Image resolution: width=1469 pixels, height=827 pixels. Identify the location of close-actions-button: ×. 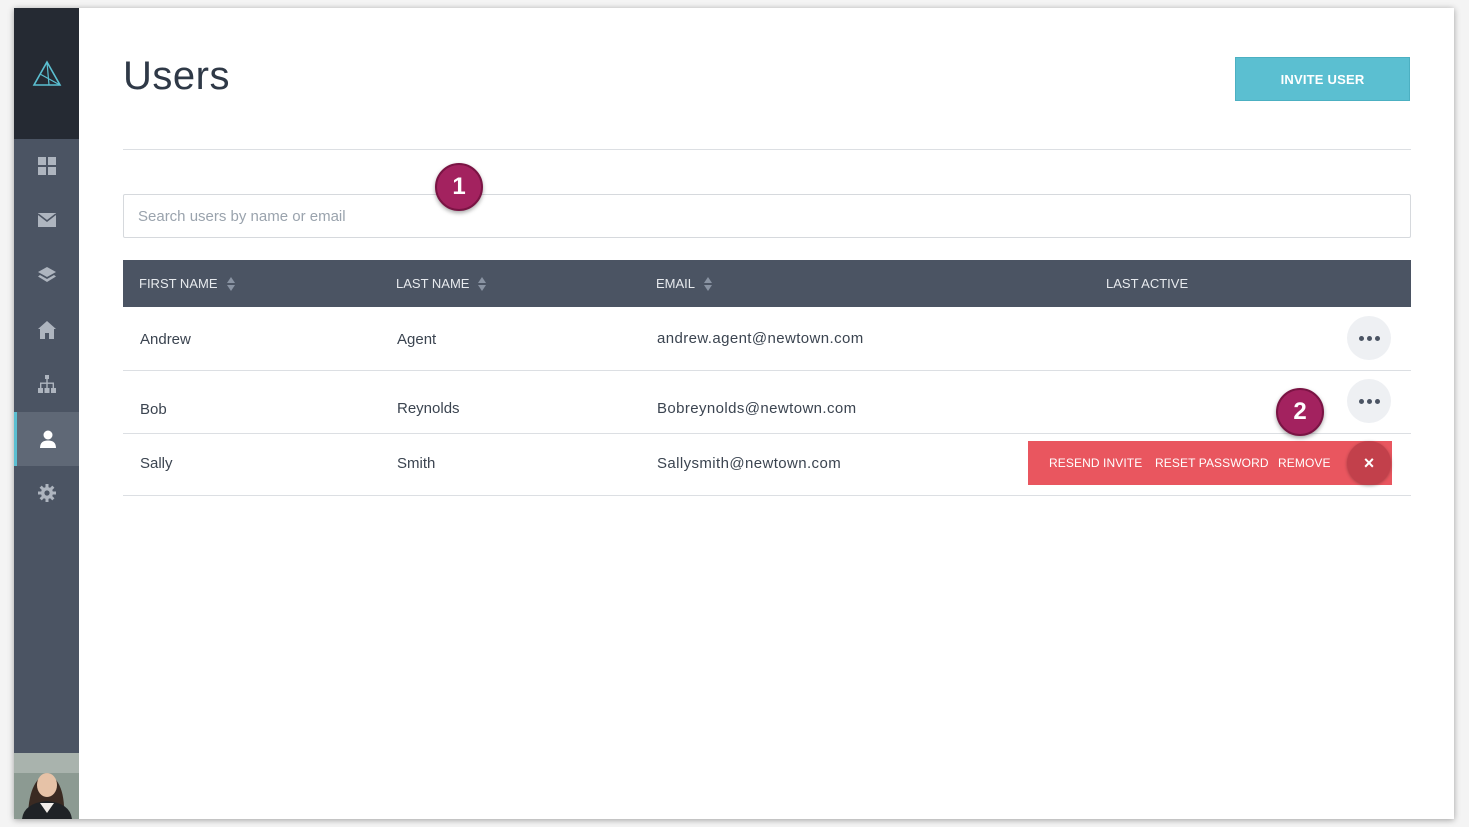
(1369, 463).